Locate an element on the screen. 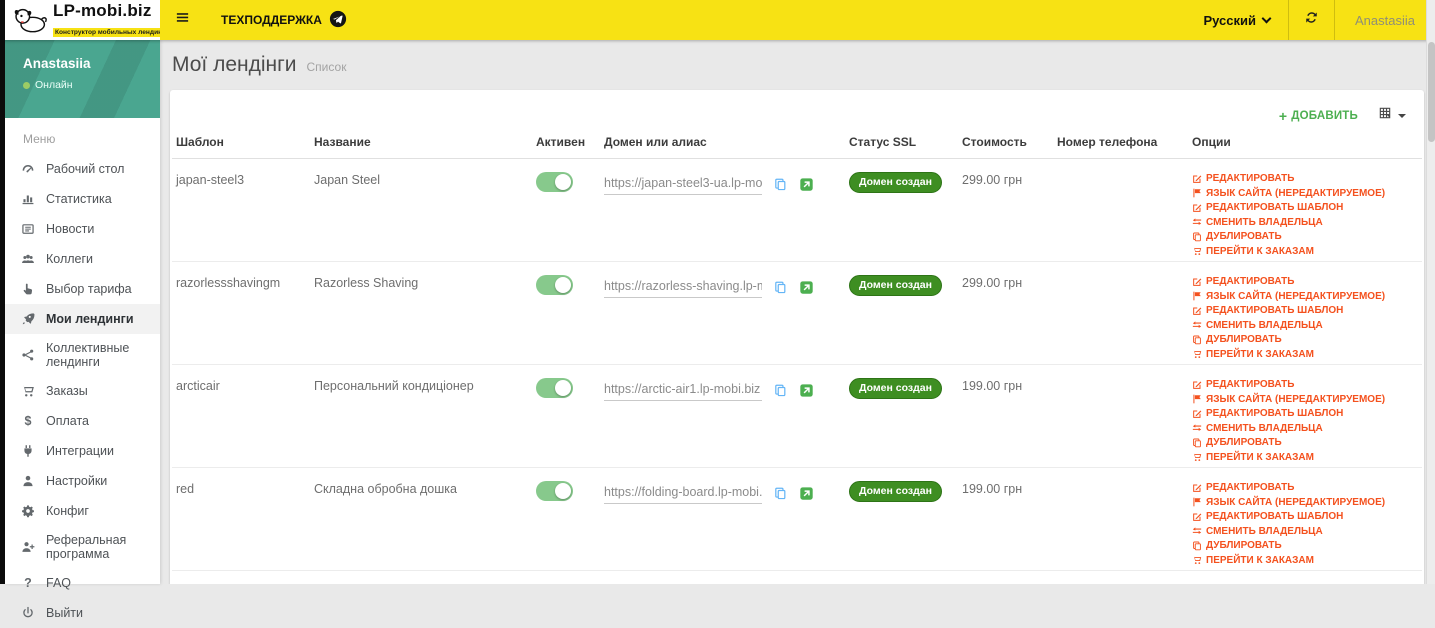  user-menu-button: Anastasiia is located at coordinates (1385, 20).